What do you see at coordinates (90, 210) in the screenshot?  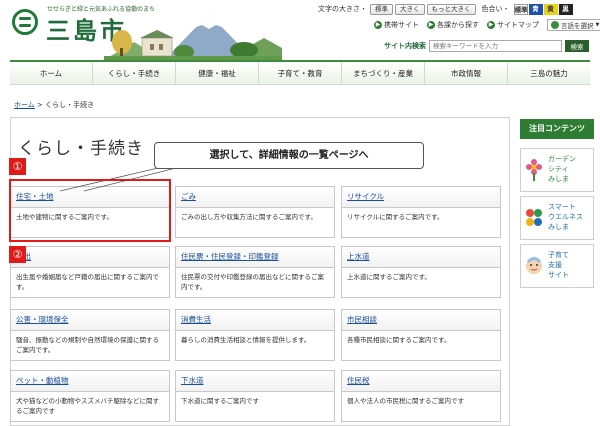 I see `annotation-highlight-box` at bounding box center [90, 210].